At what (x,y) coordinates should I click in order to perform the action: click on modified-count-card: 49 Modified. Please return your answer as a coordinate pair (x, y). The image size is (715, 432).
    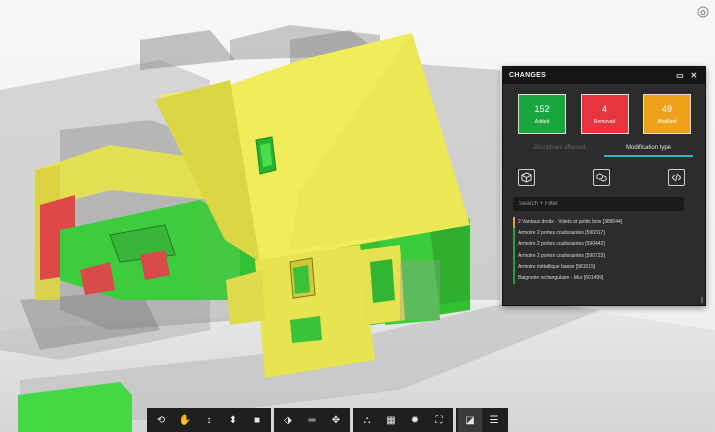
    Looking at the image, I should click on (667, 114).